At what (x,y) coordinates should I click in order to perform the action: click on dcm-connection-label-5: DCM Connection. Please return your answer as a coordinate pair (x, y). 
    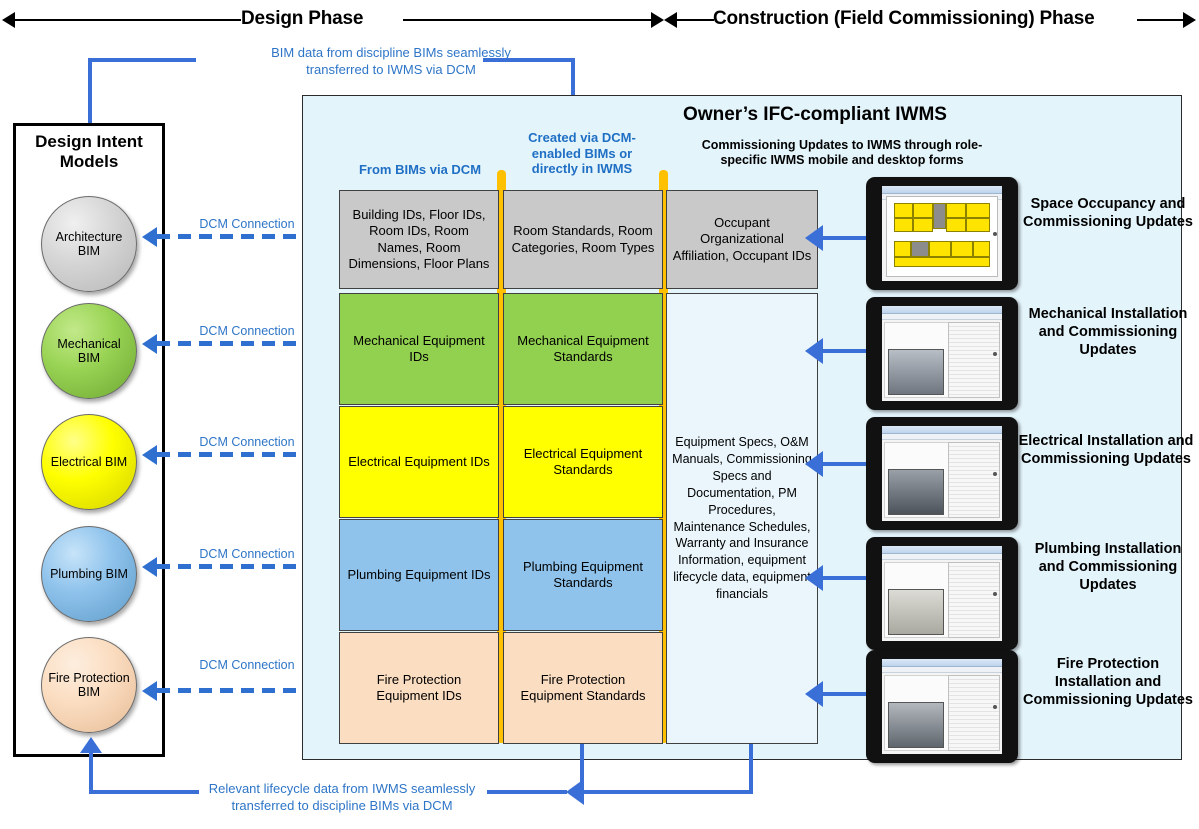
    Looking at the image, I should click on (247, 665).